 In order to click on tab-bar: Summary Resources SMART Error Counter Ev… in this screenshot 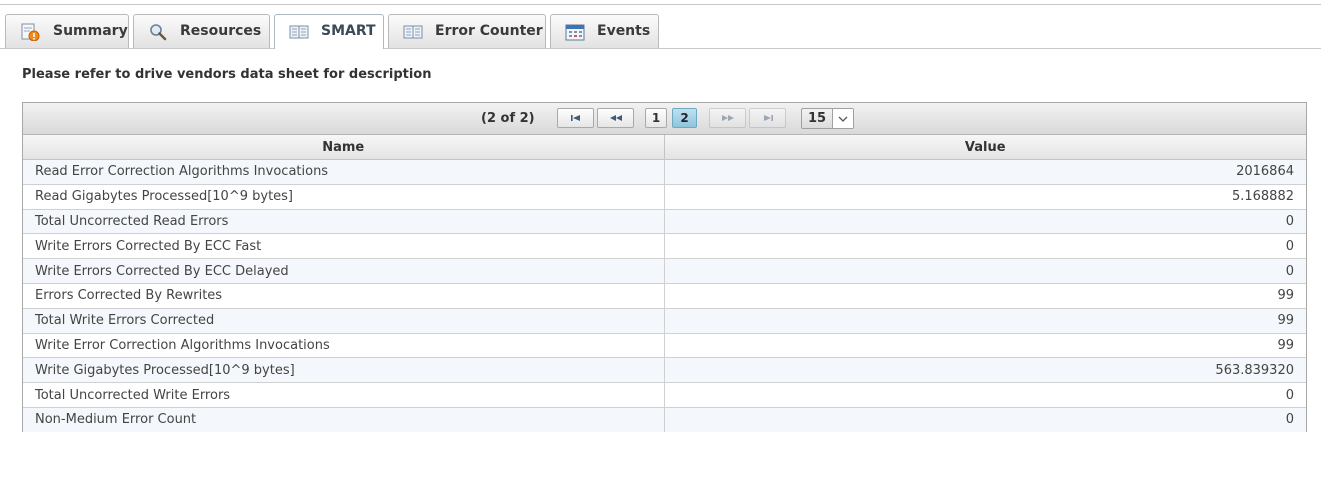, I will do `click(660, 27)`.